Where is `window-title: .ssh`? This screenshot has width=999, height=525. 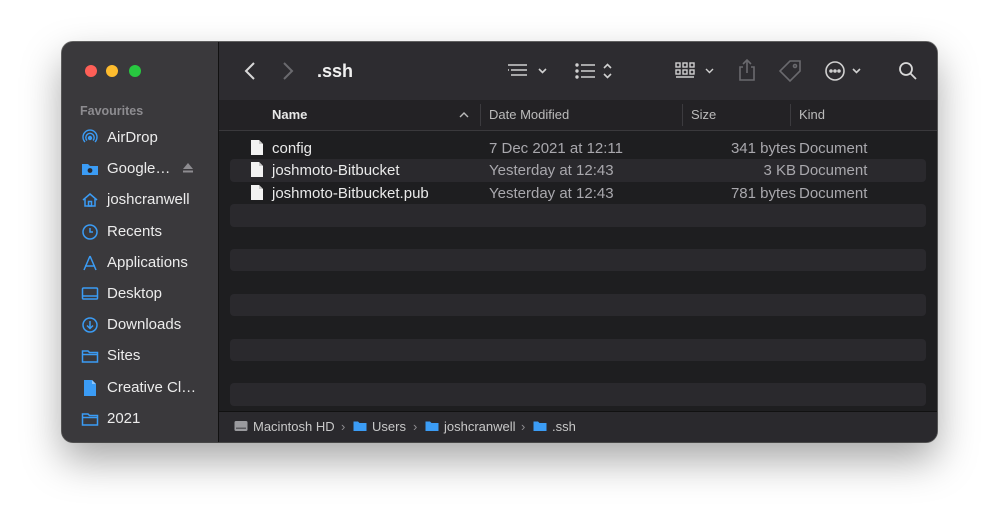 window-title: .ssh is located at coordinates (335, 71).